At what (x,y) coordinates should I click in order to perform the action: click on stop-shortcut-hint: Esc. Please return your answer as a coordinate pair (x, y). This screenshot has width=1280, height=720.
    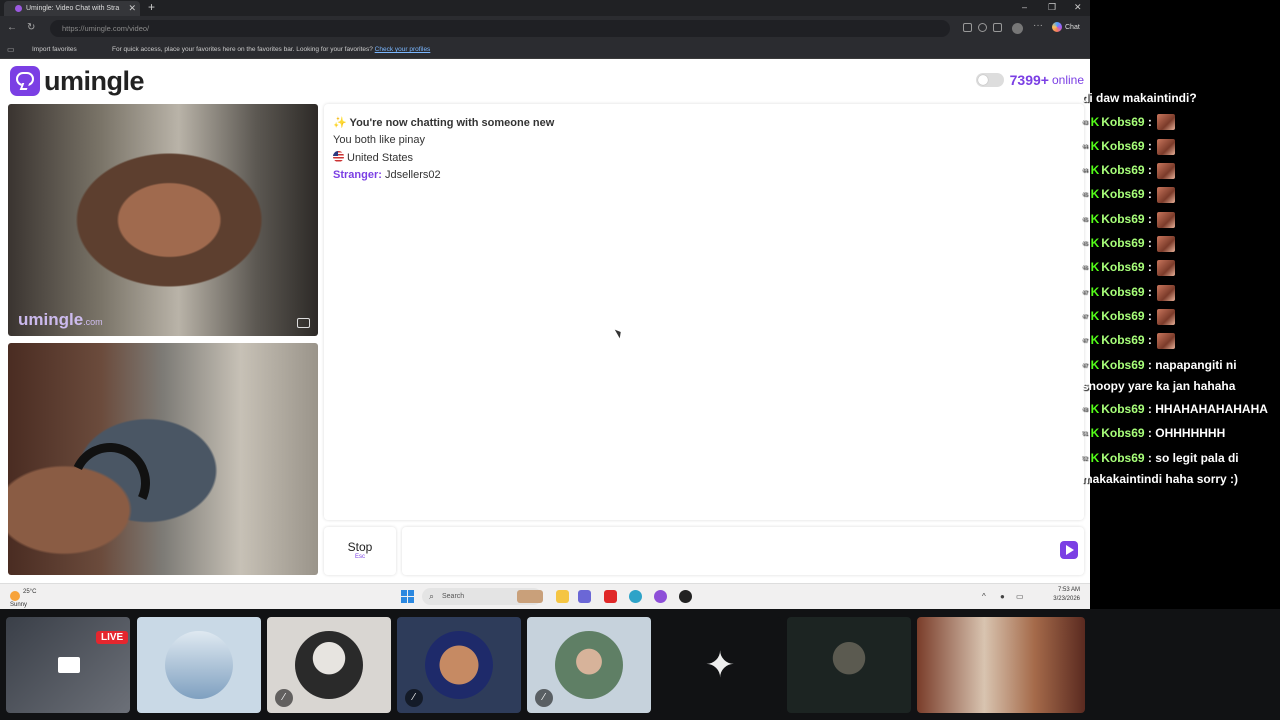
    Looking at the image, I should click on (359, 557).